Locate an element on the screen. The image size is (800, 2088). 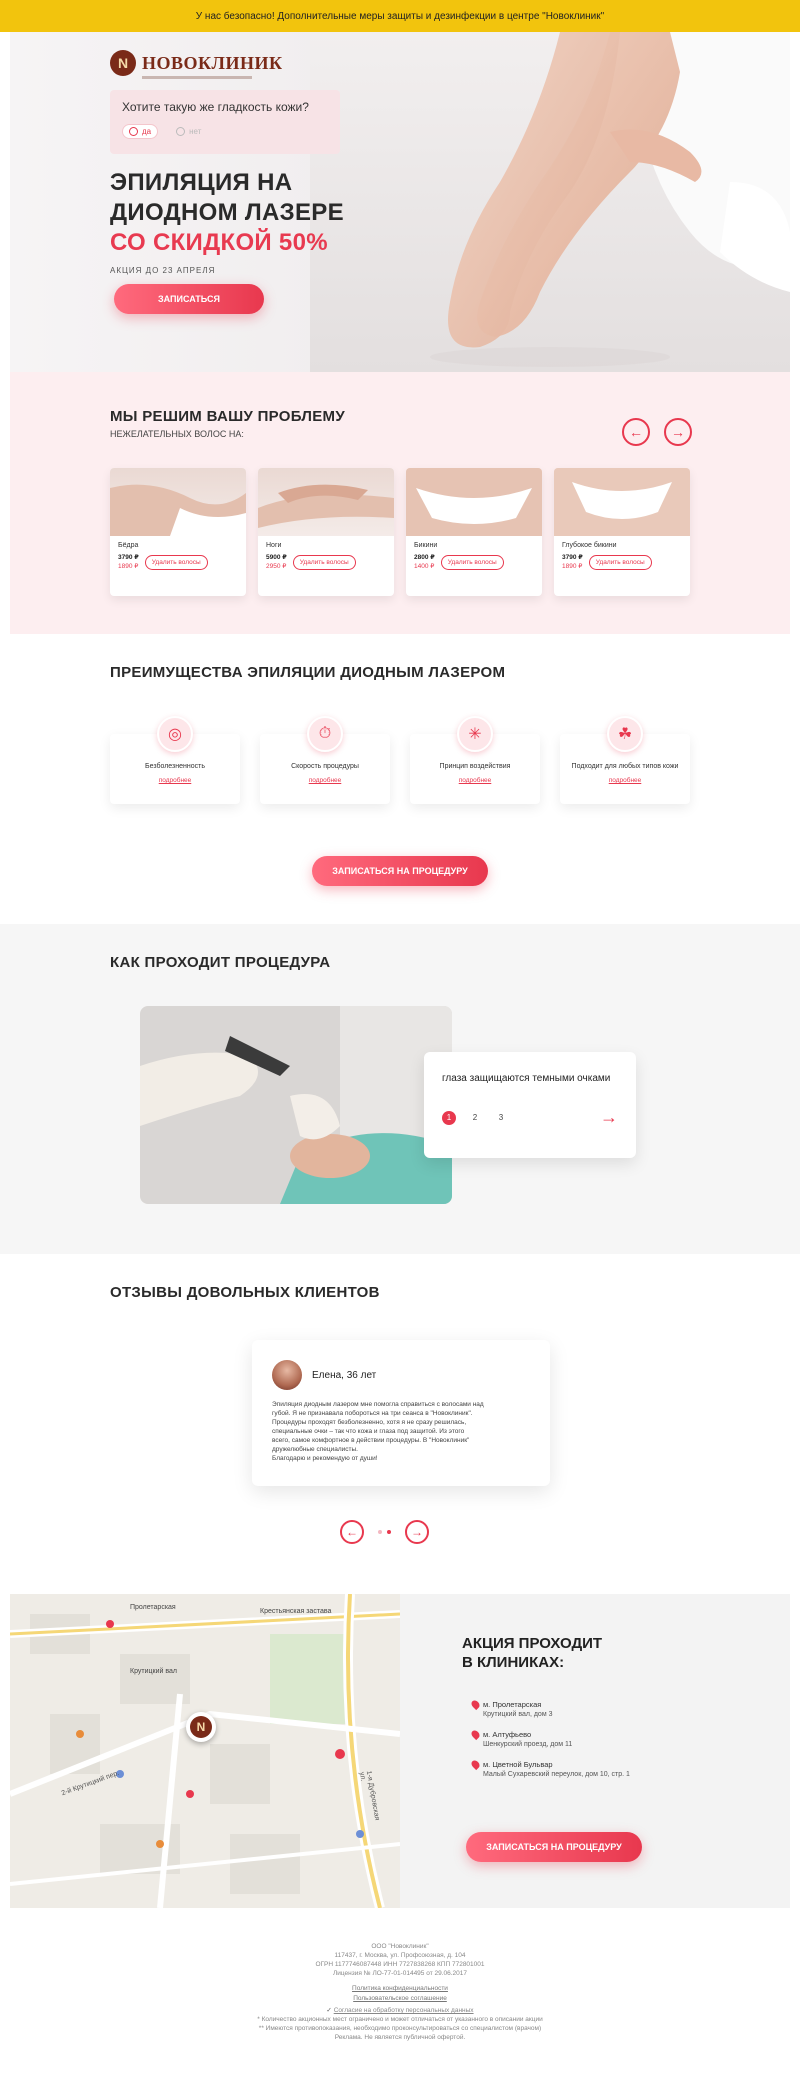
zone-card: Бёдра 3790 ₽ 1890 ₽ Удалить волосы is located at coordinates (178, 532).